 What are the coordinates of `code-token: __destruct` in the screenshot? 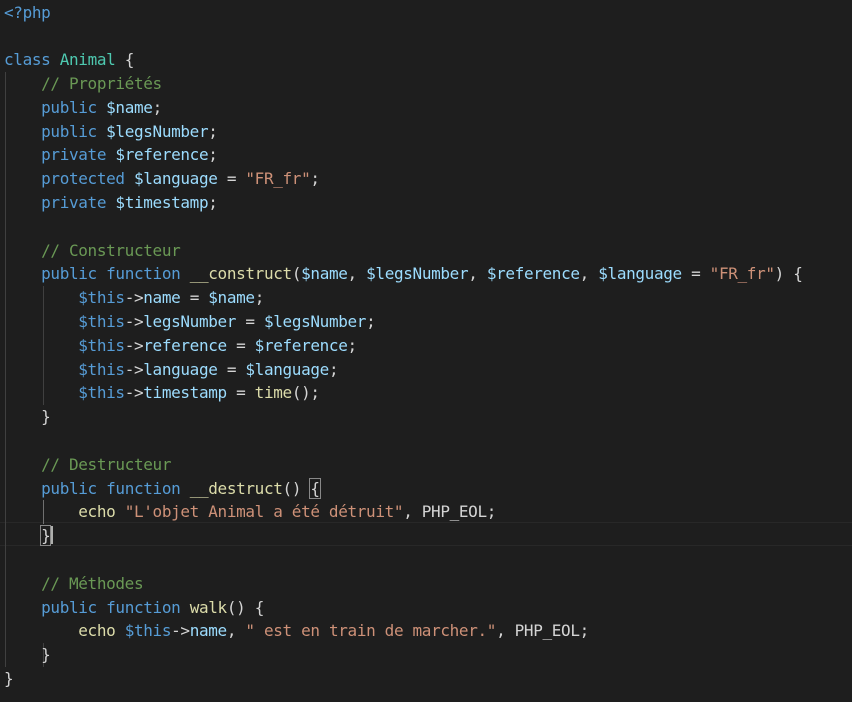 It's located at (236, 488).